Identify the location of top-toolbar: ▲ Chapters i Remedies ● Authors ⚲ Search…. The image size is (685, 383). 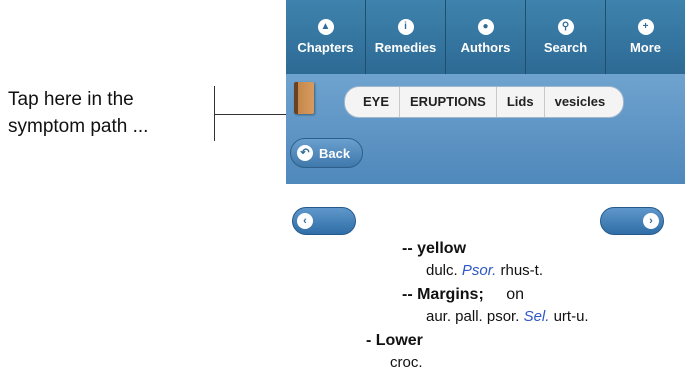
(485, 37).